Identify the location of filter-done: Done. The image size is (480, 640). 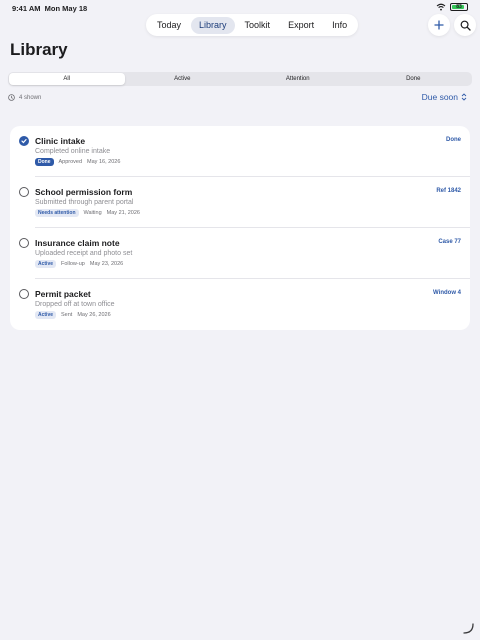
(414, 79).